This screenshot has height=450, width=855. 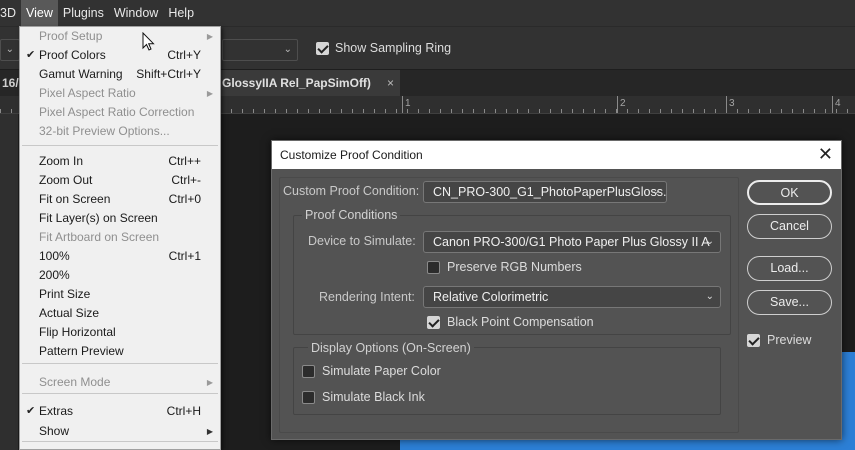 What do you see at coordinates (120, 294) in the screenshot?
I see `menu-item-print-size: Print Size` at bounding box center [120, 294].